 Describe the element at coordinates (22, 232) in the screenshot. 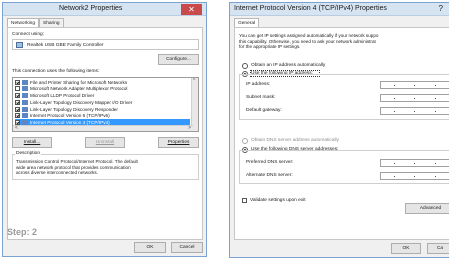

I see `step-label: Step: 2` at that location.